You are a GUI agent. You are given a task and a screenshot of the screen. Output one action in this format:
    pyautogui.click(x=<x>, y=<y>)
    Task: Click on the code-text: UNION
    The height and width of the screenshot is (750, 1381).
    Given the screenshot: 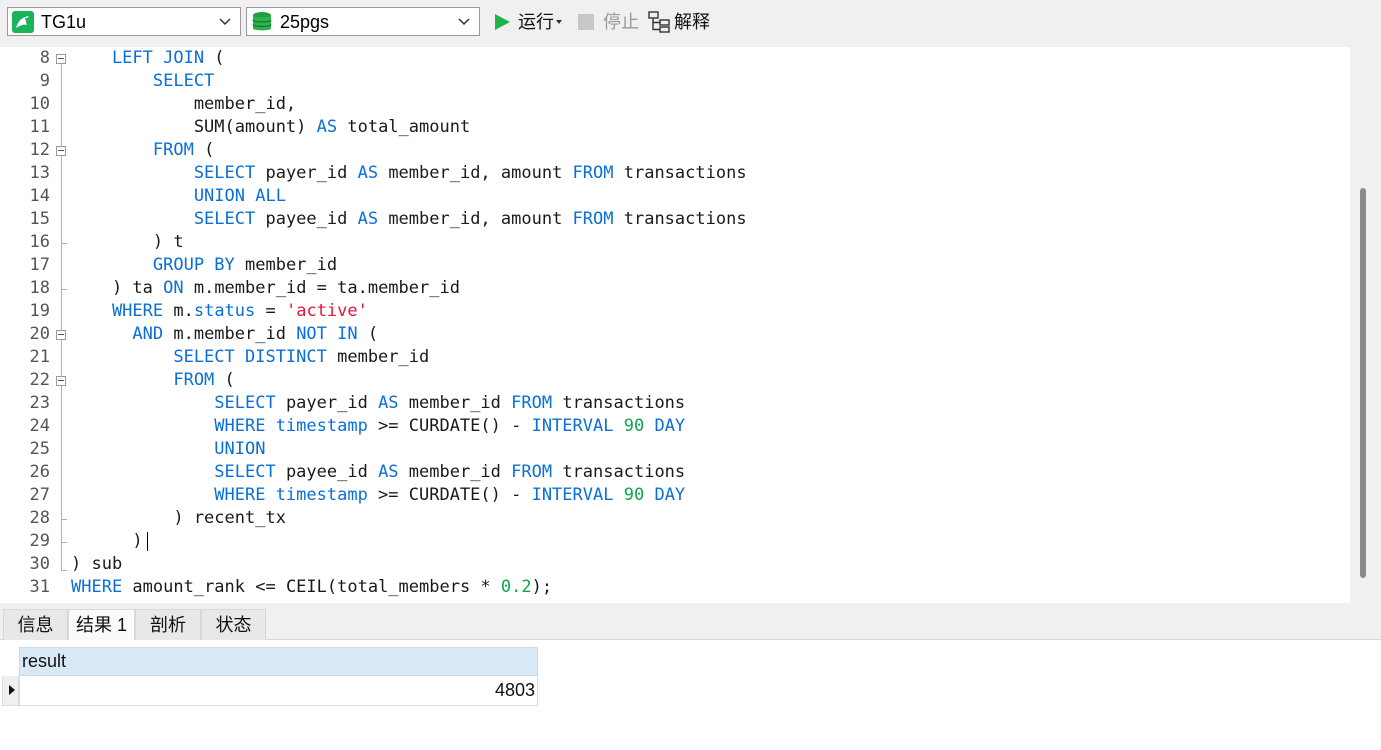 What is the action you would take?
    pyautogui.click(x=168, y=449)
    